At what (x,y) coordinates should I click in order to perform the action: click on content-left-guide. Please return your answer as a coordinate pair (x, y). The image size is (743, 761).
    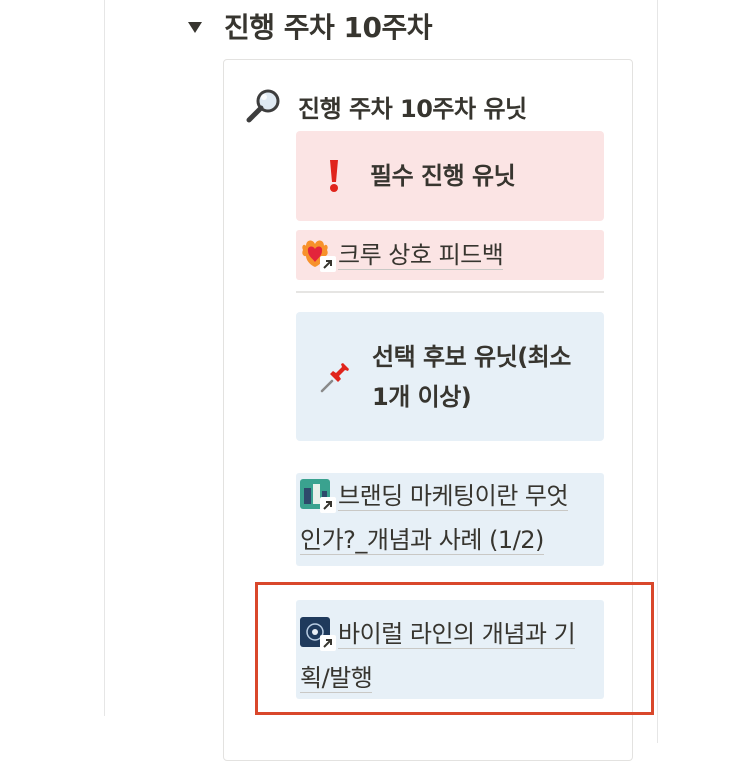
    Looking at the image, I should click on (104, 358).